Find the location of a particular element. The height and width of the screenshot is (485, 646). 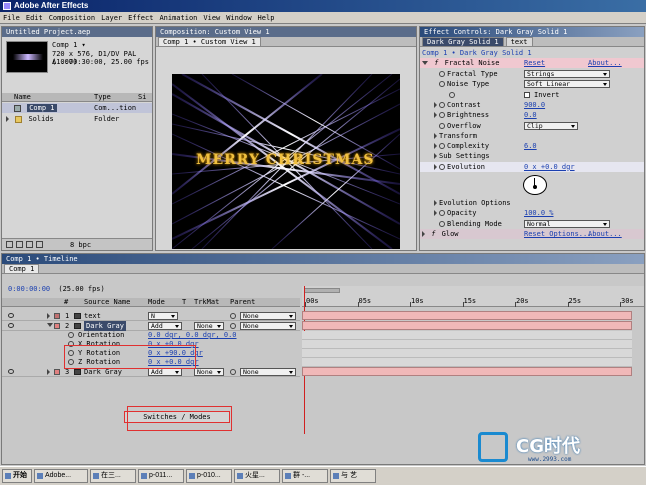

tab-dark-gray-solid: Dark Gray Solid 1 is located at coordinates (463, 41).